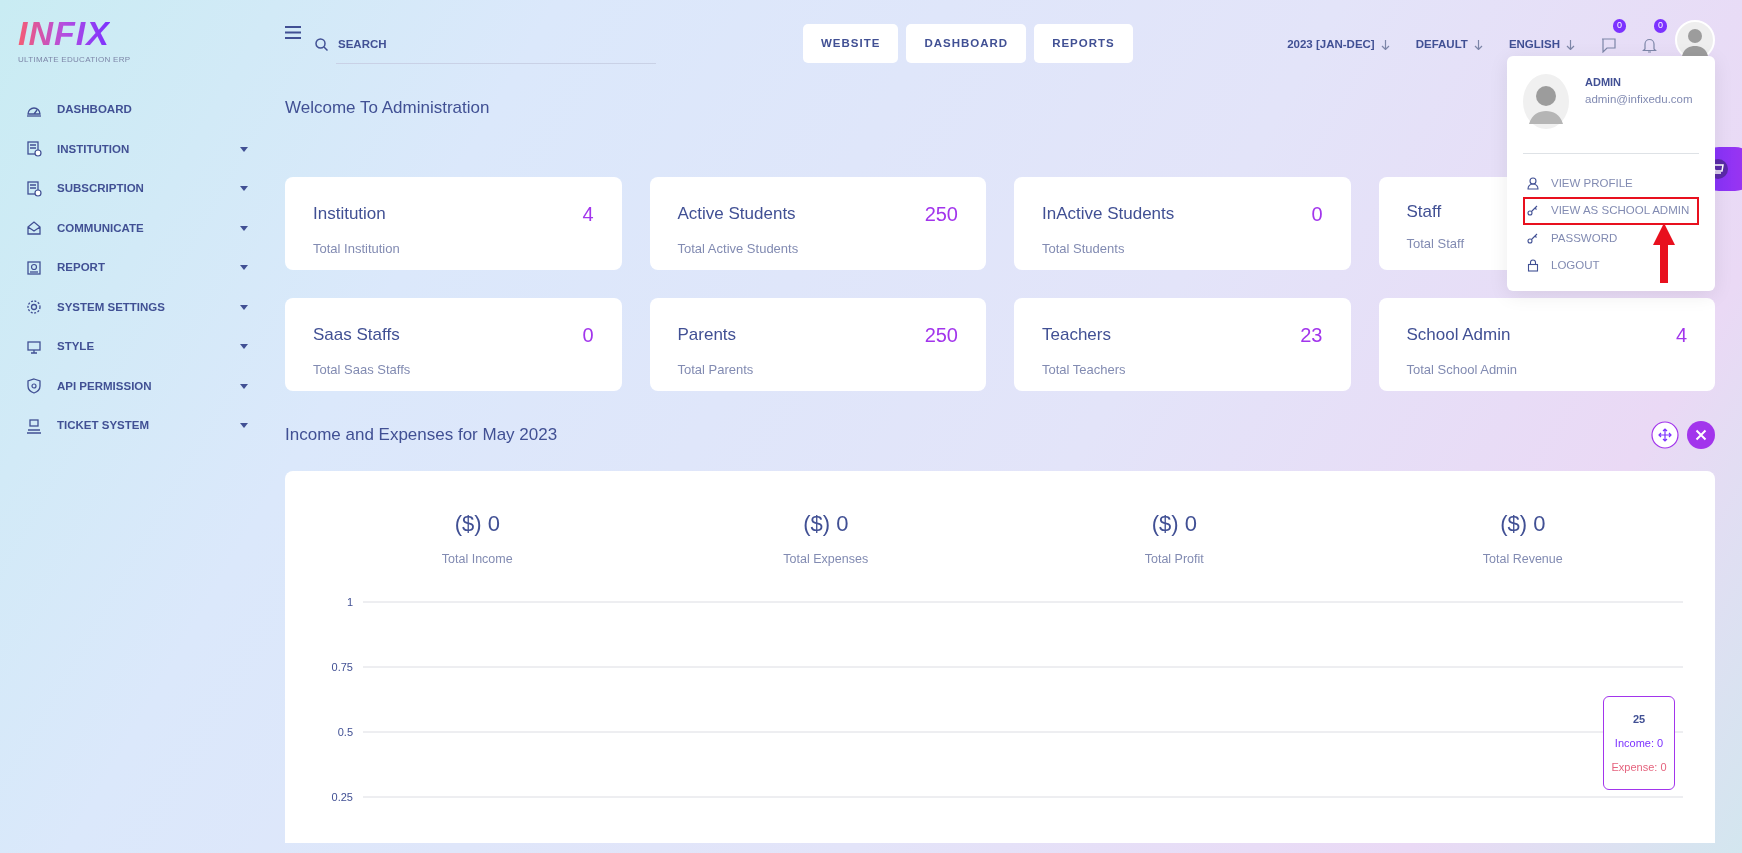 Image resolution: width=1742 pixels, height=853 pixels. I want to click on section-title: Income and Expenses for May 2023, so click(421, 434).